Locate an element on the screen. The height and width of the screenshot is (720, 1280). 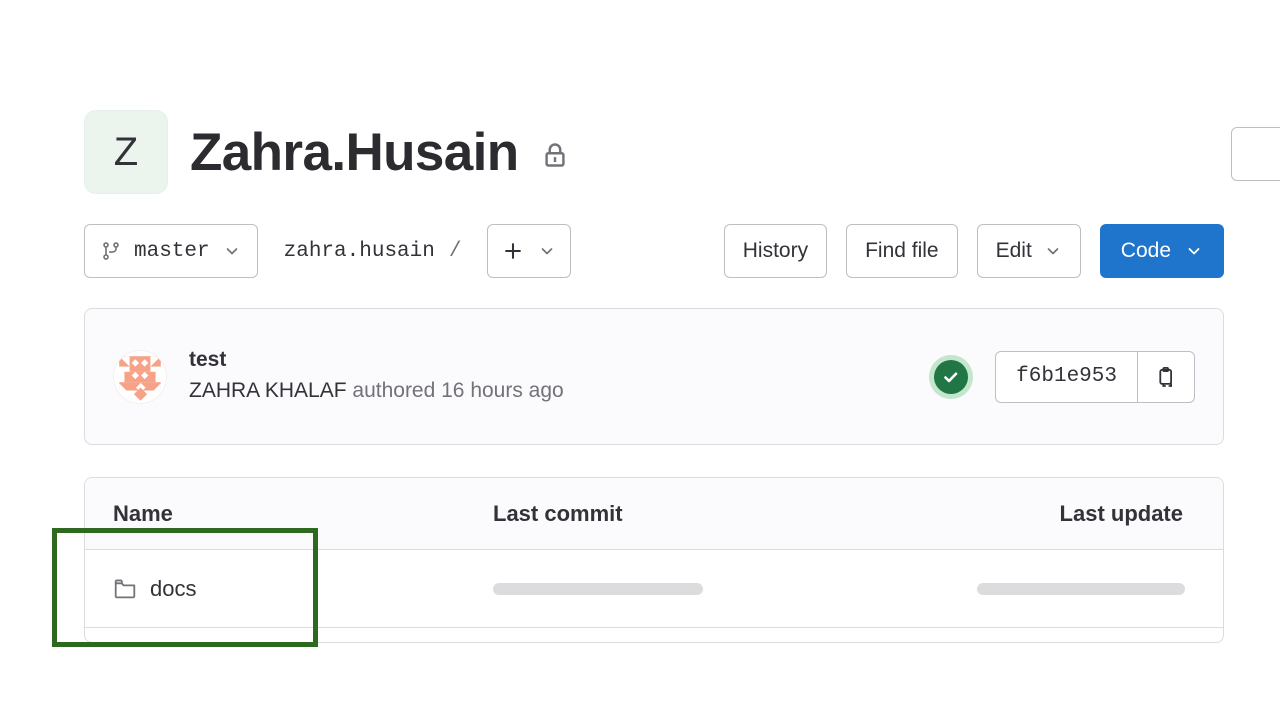
edit-button: Edit is located at coordinates (1028, 251).